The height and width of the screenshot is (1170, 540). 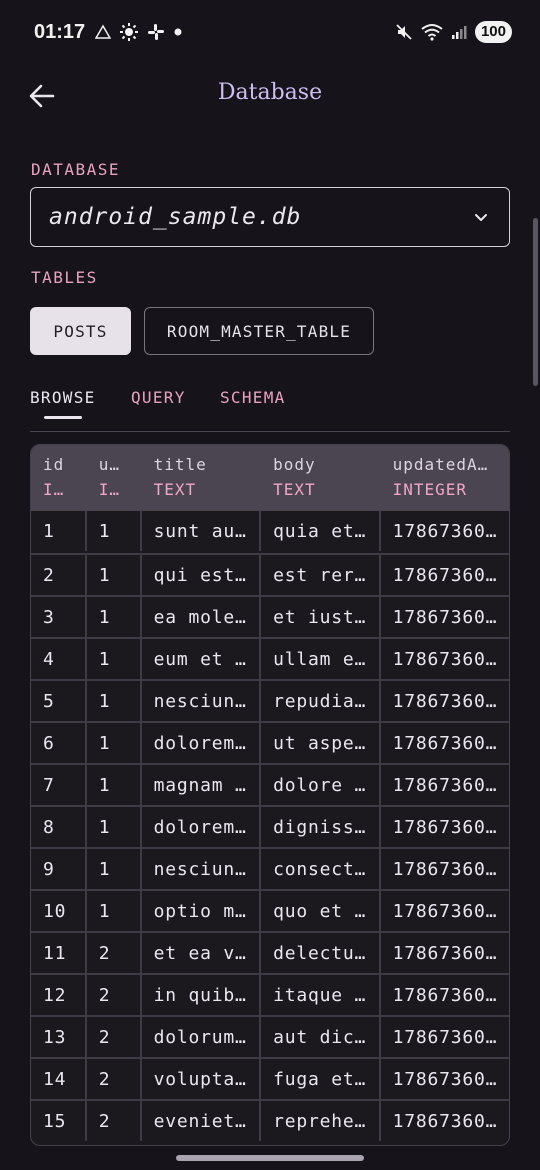 I want to click on table-cell: 8, so click(x=58, y=827).